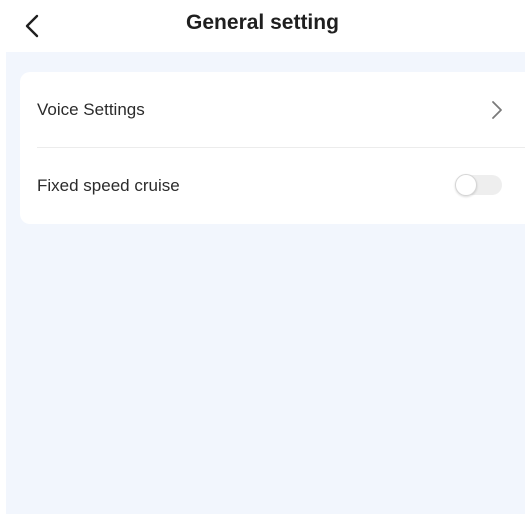  Describe the element at coordinates (262, 22) in the screenshot. I see `page-title: General setting` at that location.